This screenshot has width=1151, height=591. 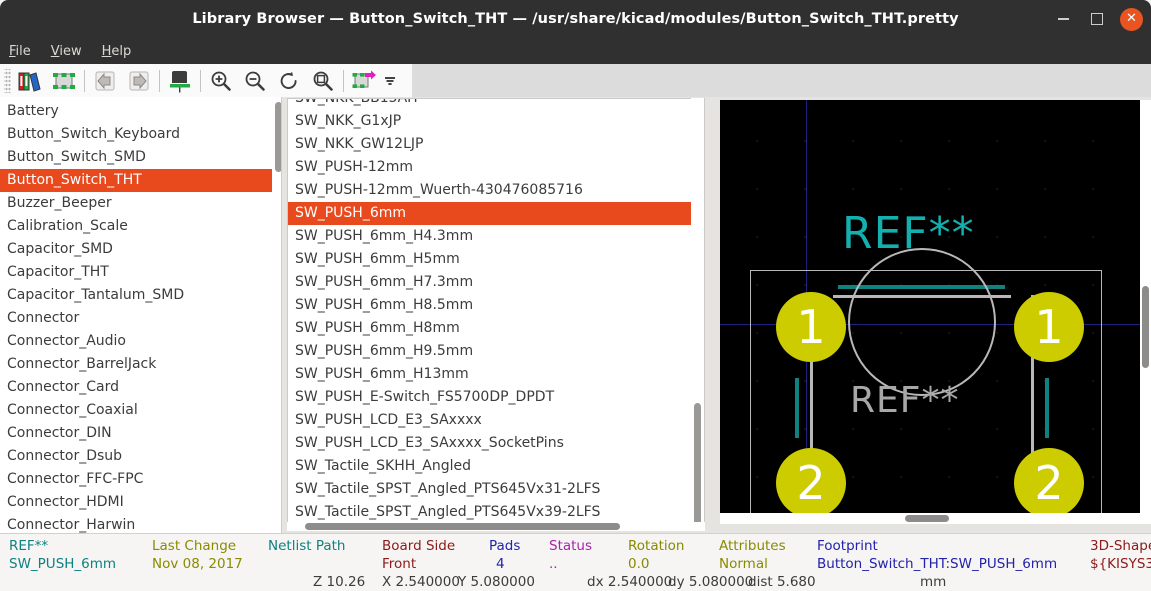 I want to click on arrow-right-icon, so click(x=139, y=80).